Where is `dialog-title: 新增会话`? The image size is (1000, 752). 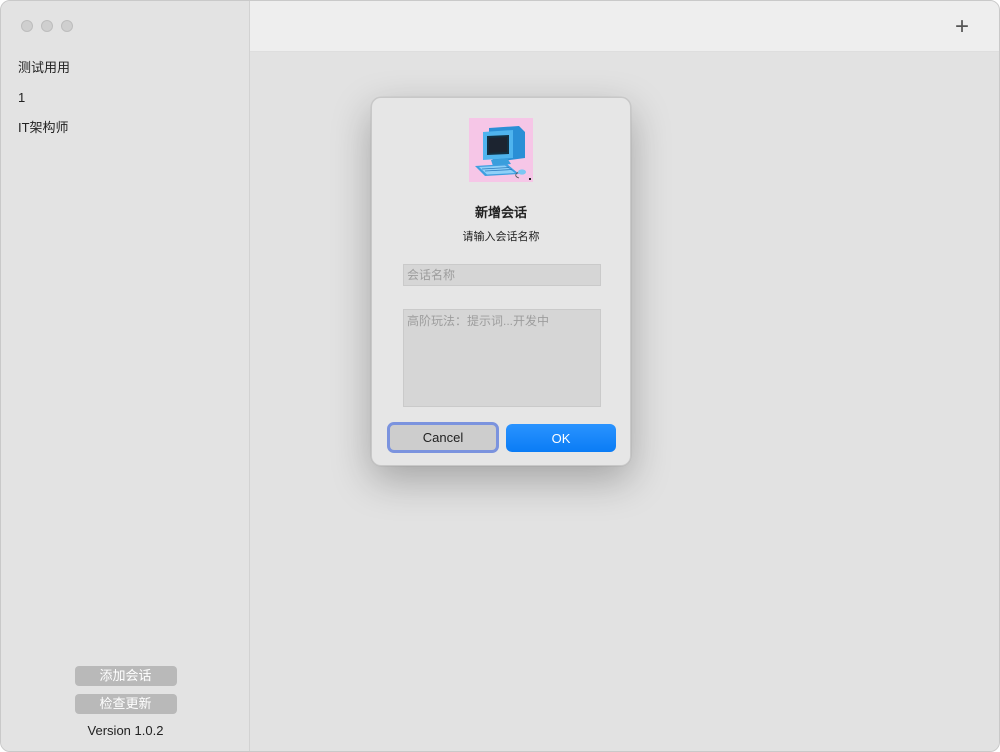
dialog-title: 新增会话 is located at coordinates (500, 212).